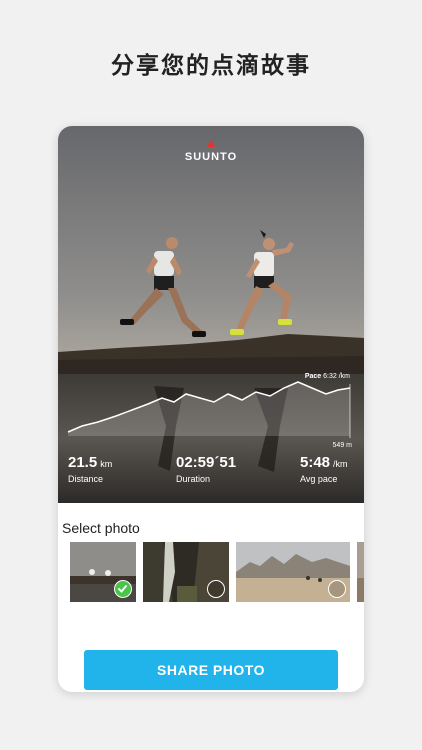 Image resolution: width=422 pixels, height=750 pixels. I want to click on stat-duration: 02:59´51 Duration, so click(206, 469).